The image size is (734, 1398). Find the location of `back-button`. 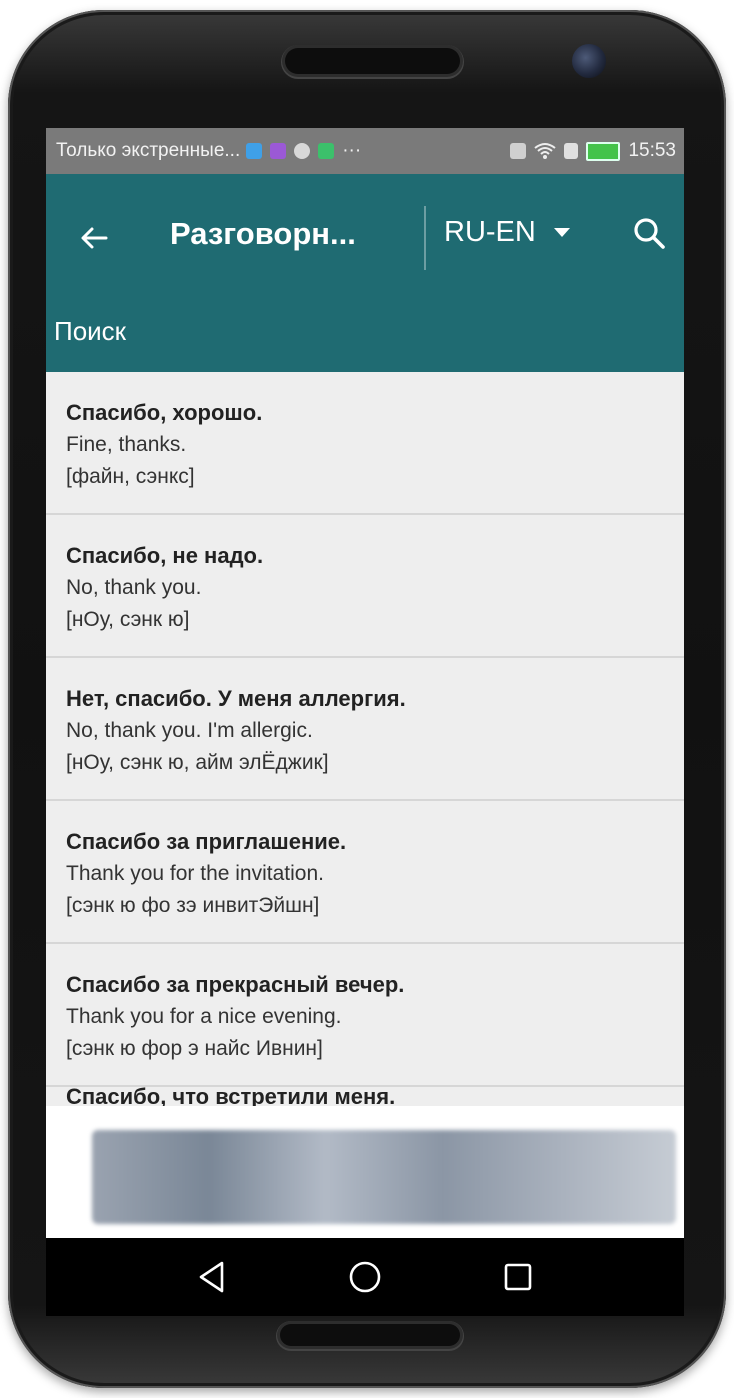

back-button is located at coordinates (94, 238).